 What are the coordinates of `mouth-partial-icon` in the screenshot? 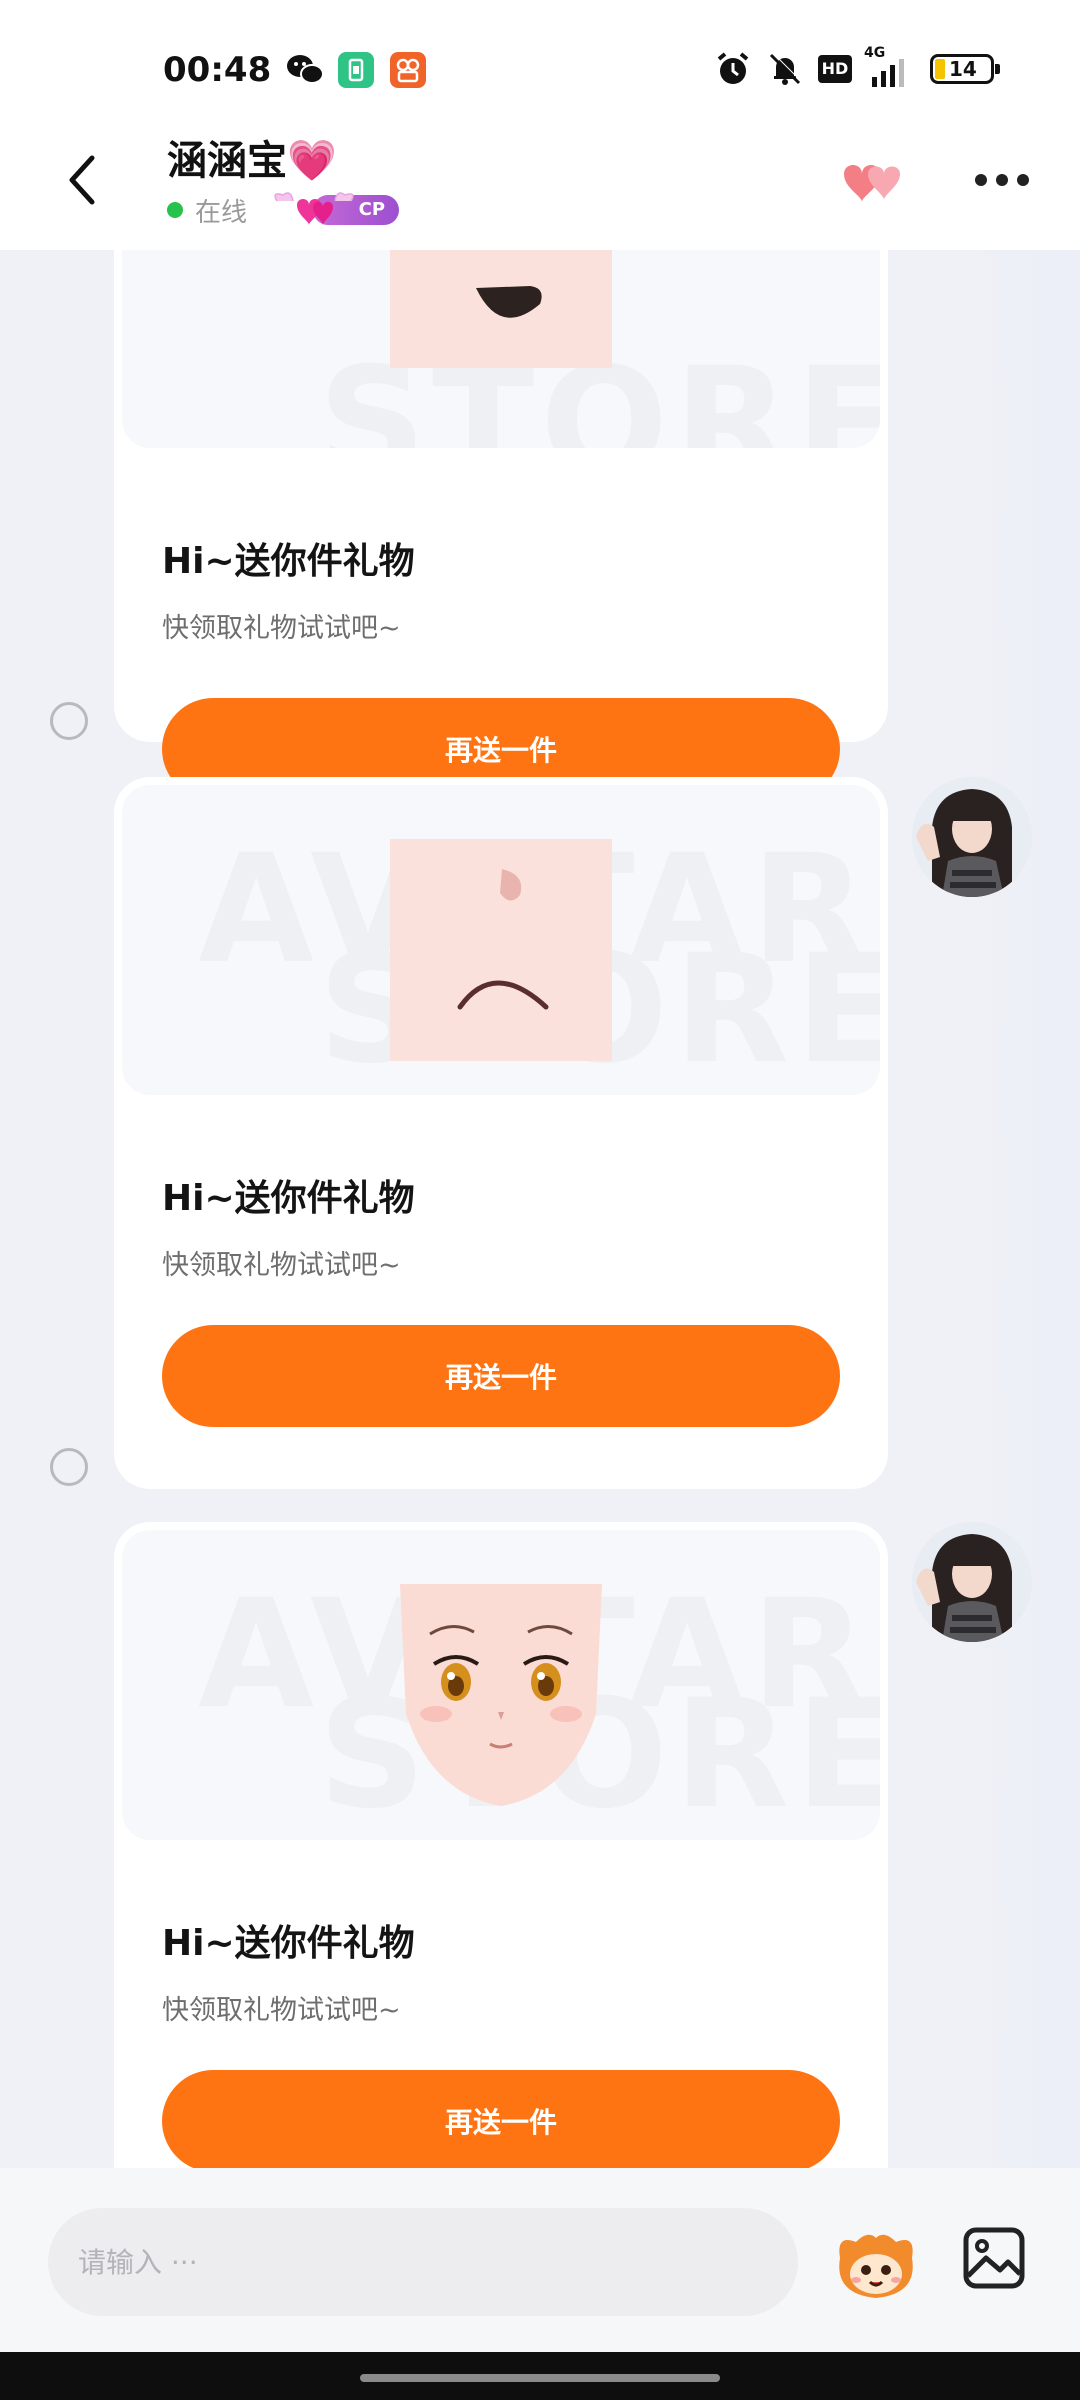 It's located at (509, 302).